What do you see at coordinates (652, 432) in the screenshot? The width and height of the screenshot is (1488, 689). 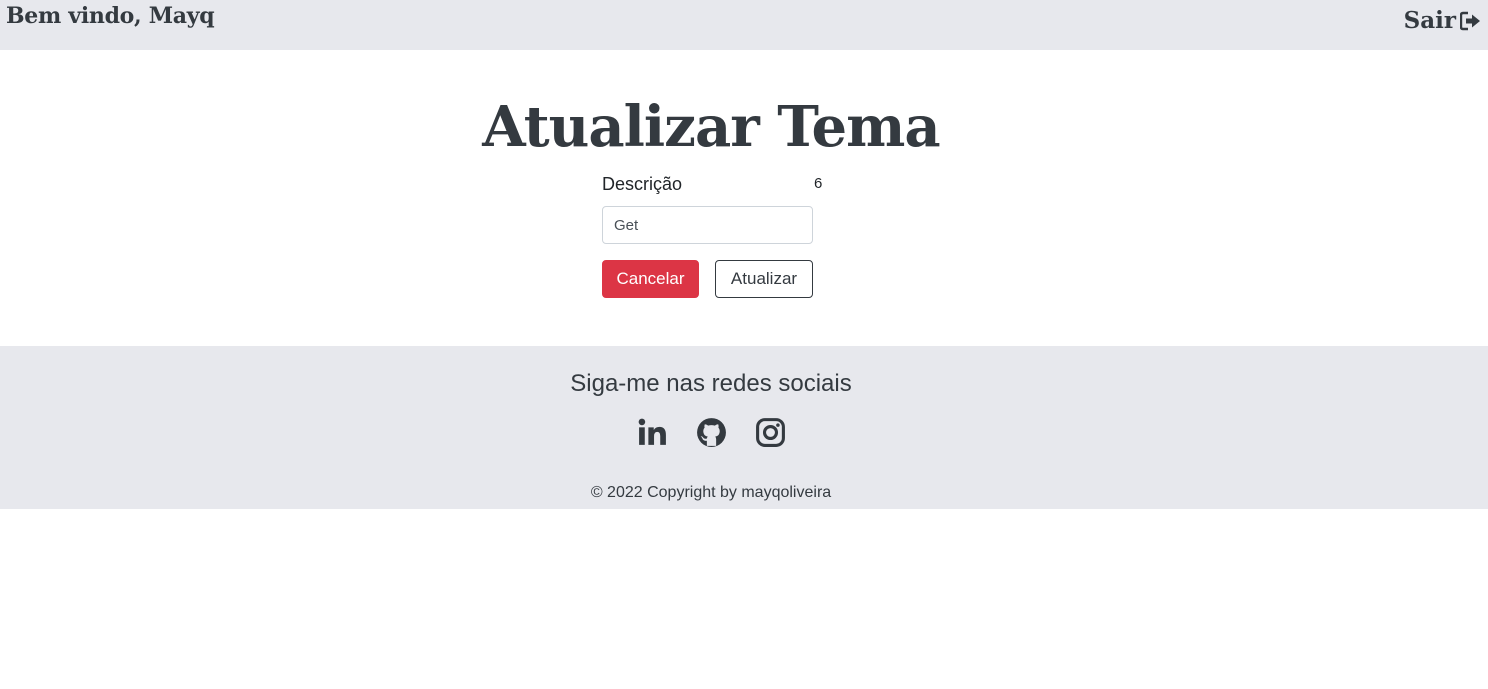 I see `linkedin-icon` at bounding box center [652, 432].